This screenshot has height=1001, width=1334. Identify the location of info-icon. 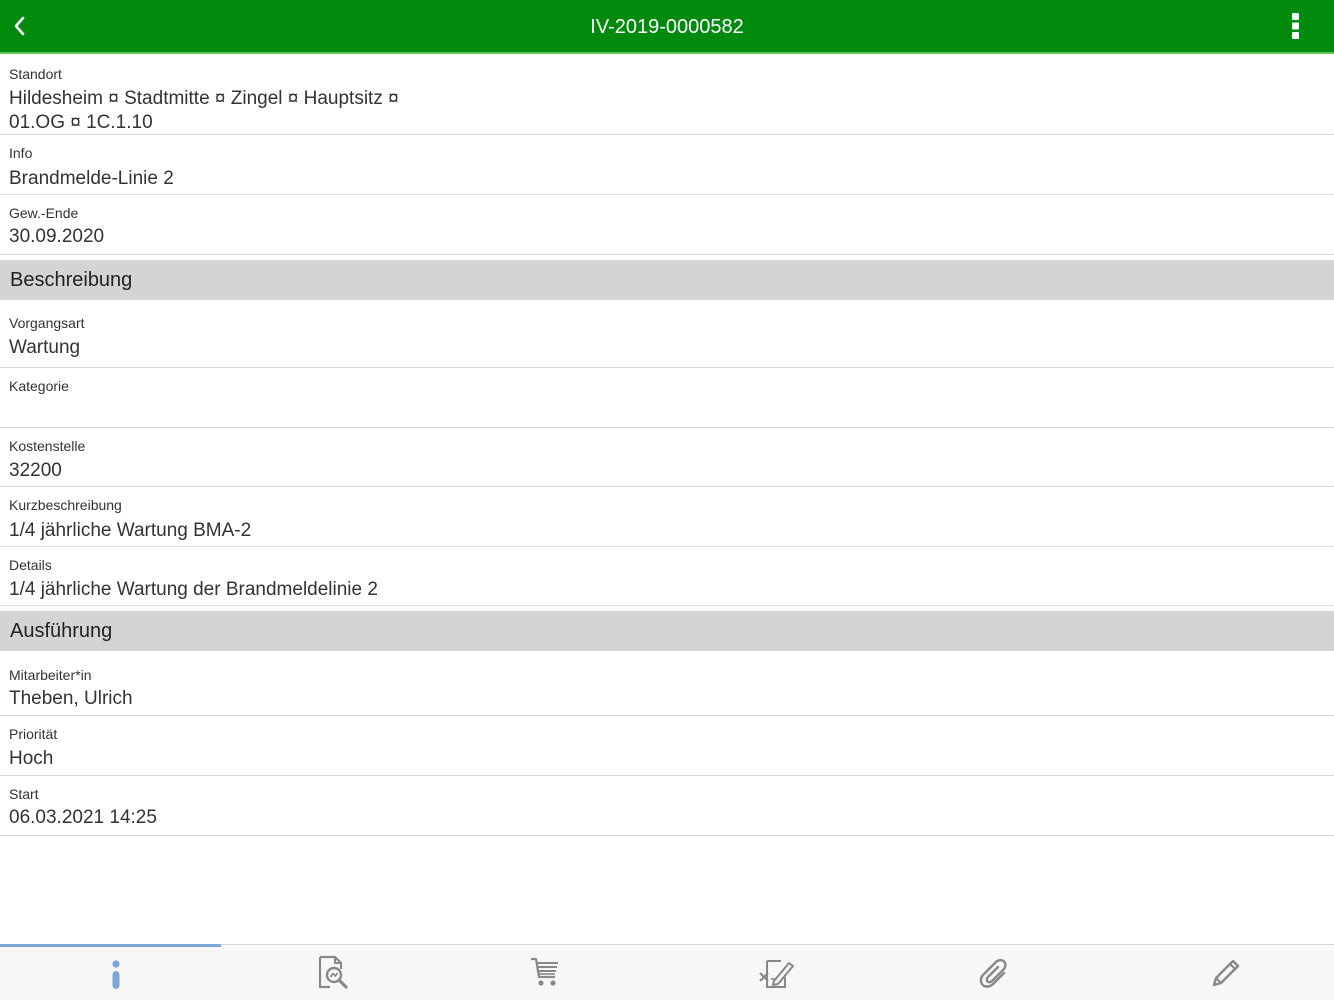
(116, 974).